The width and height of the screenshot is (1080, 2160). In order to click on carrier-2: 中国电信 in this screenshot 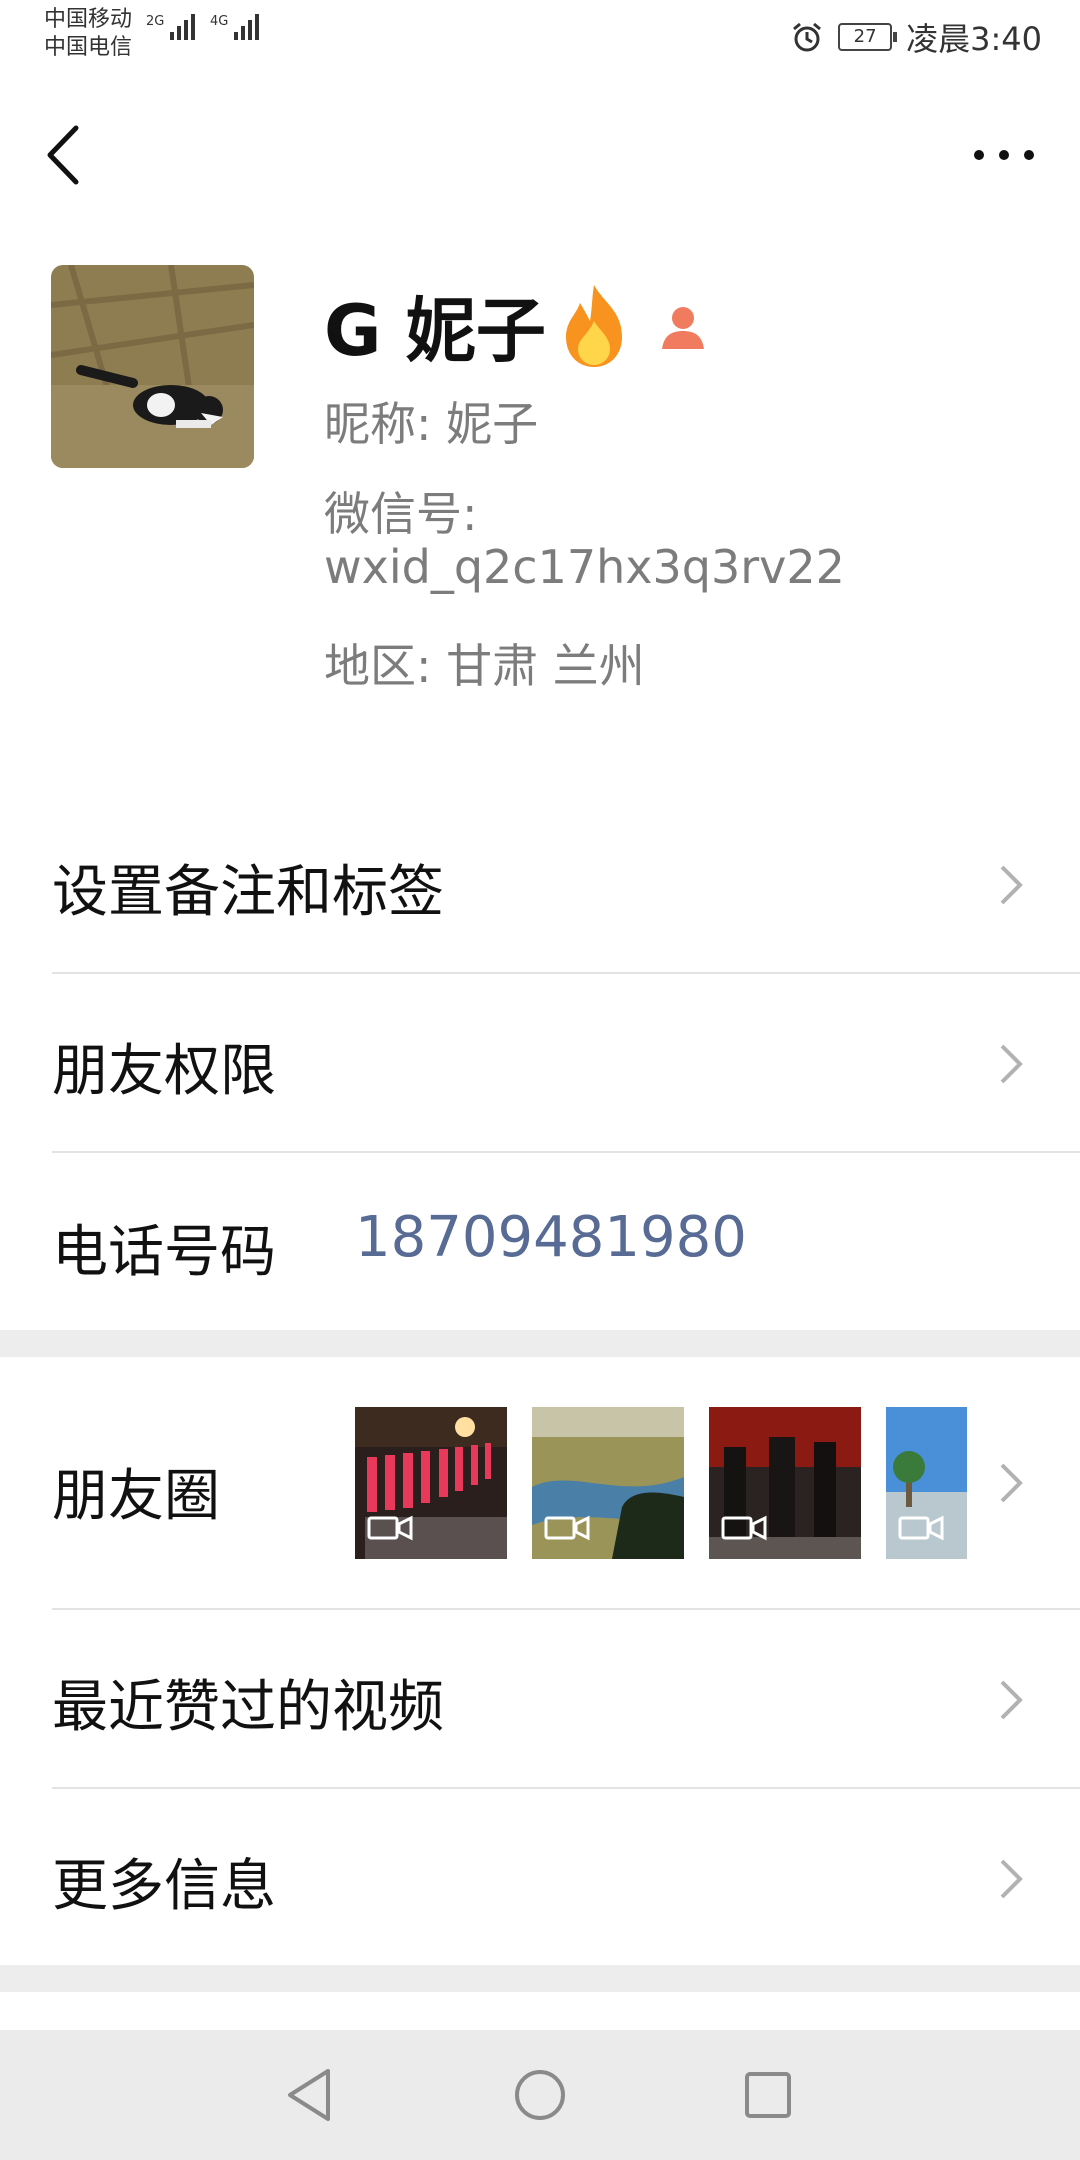, I will do `click(88, 47)`.